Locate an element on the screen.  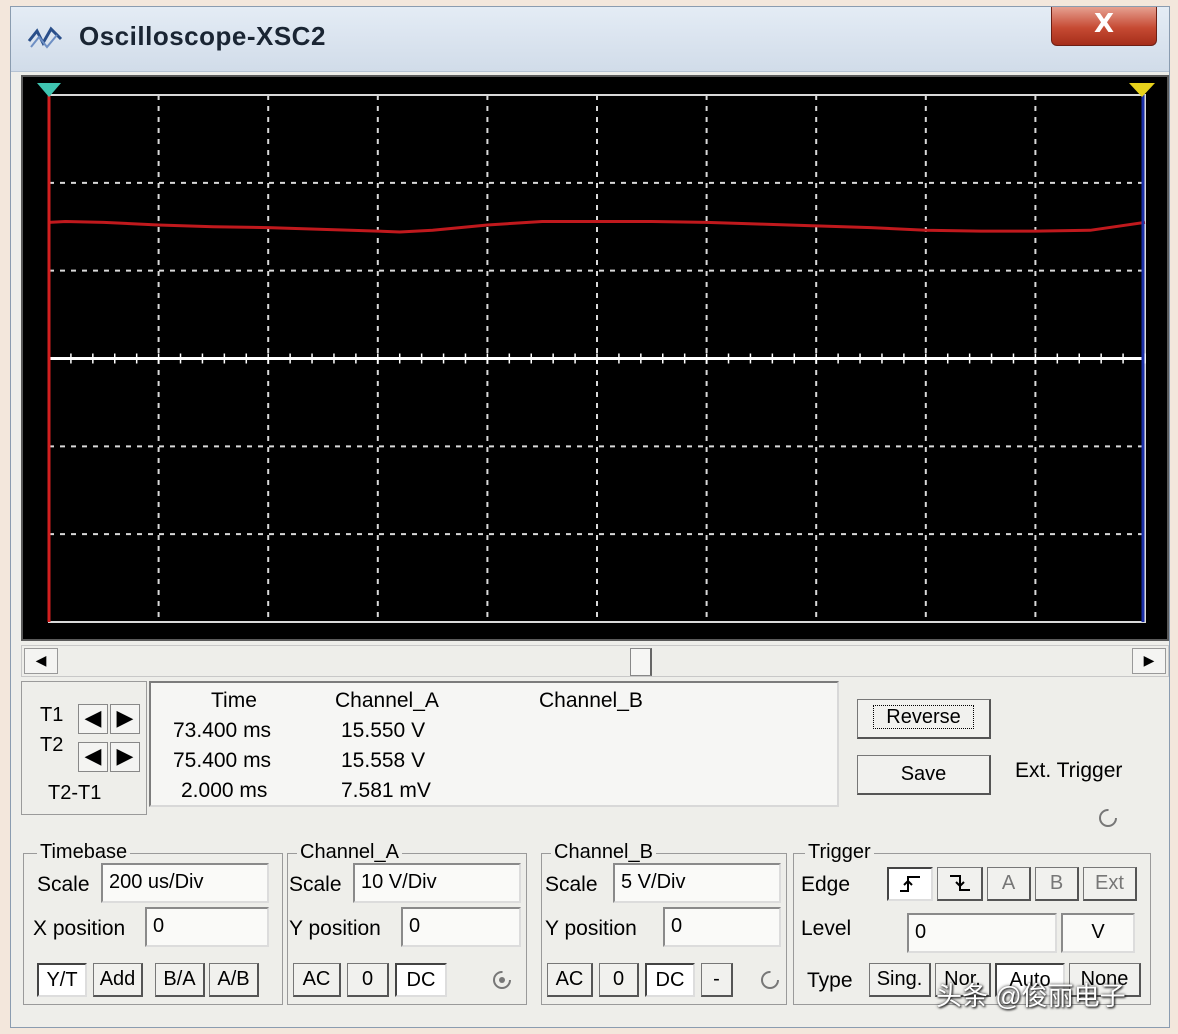
rising-edge-icon is located at coordinates (910, 884).